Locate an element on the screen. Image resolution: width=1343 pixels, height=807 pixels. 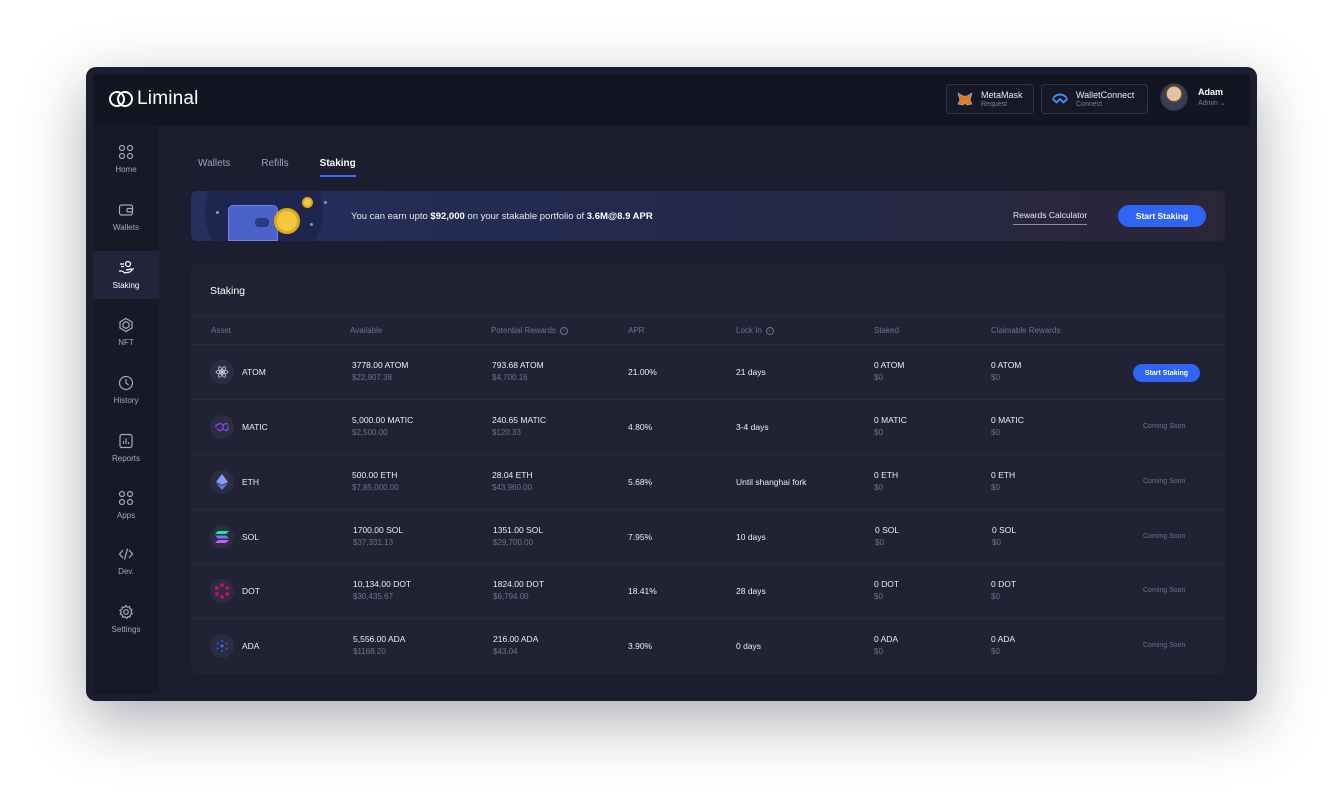
chevron-down-icon: ⌄ is located at coordinates (1222, 103).